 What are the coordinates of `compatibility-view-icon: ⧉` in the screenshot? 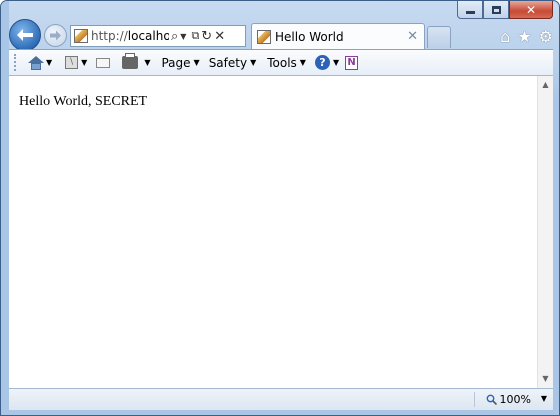 It's located at (195, 36).